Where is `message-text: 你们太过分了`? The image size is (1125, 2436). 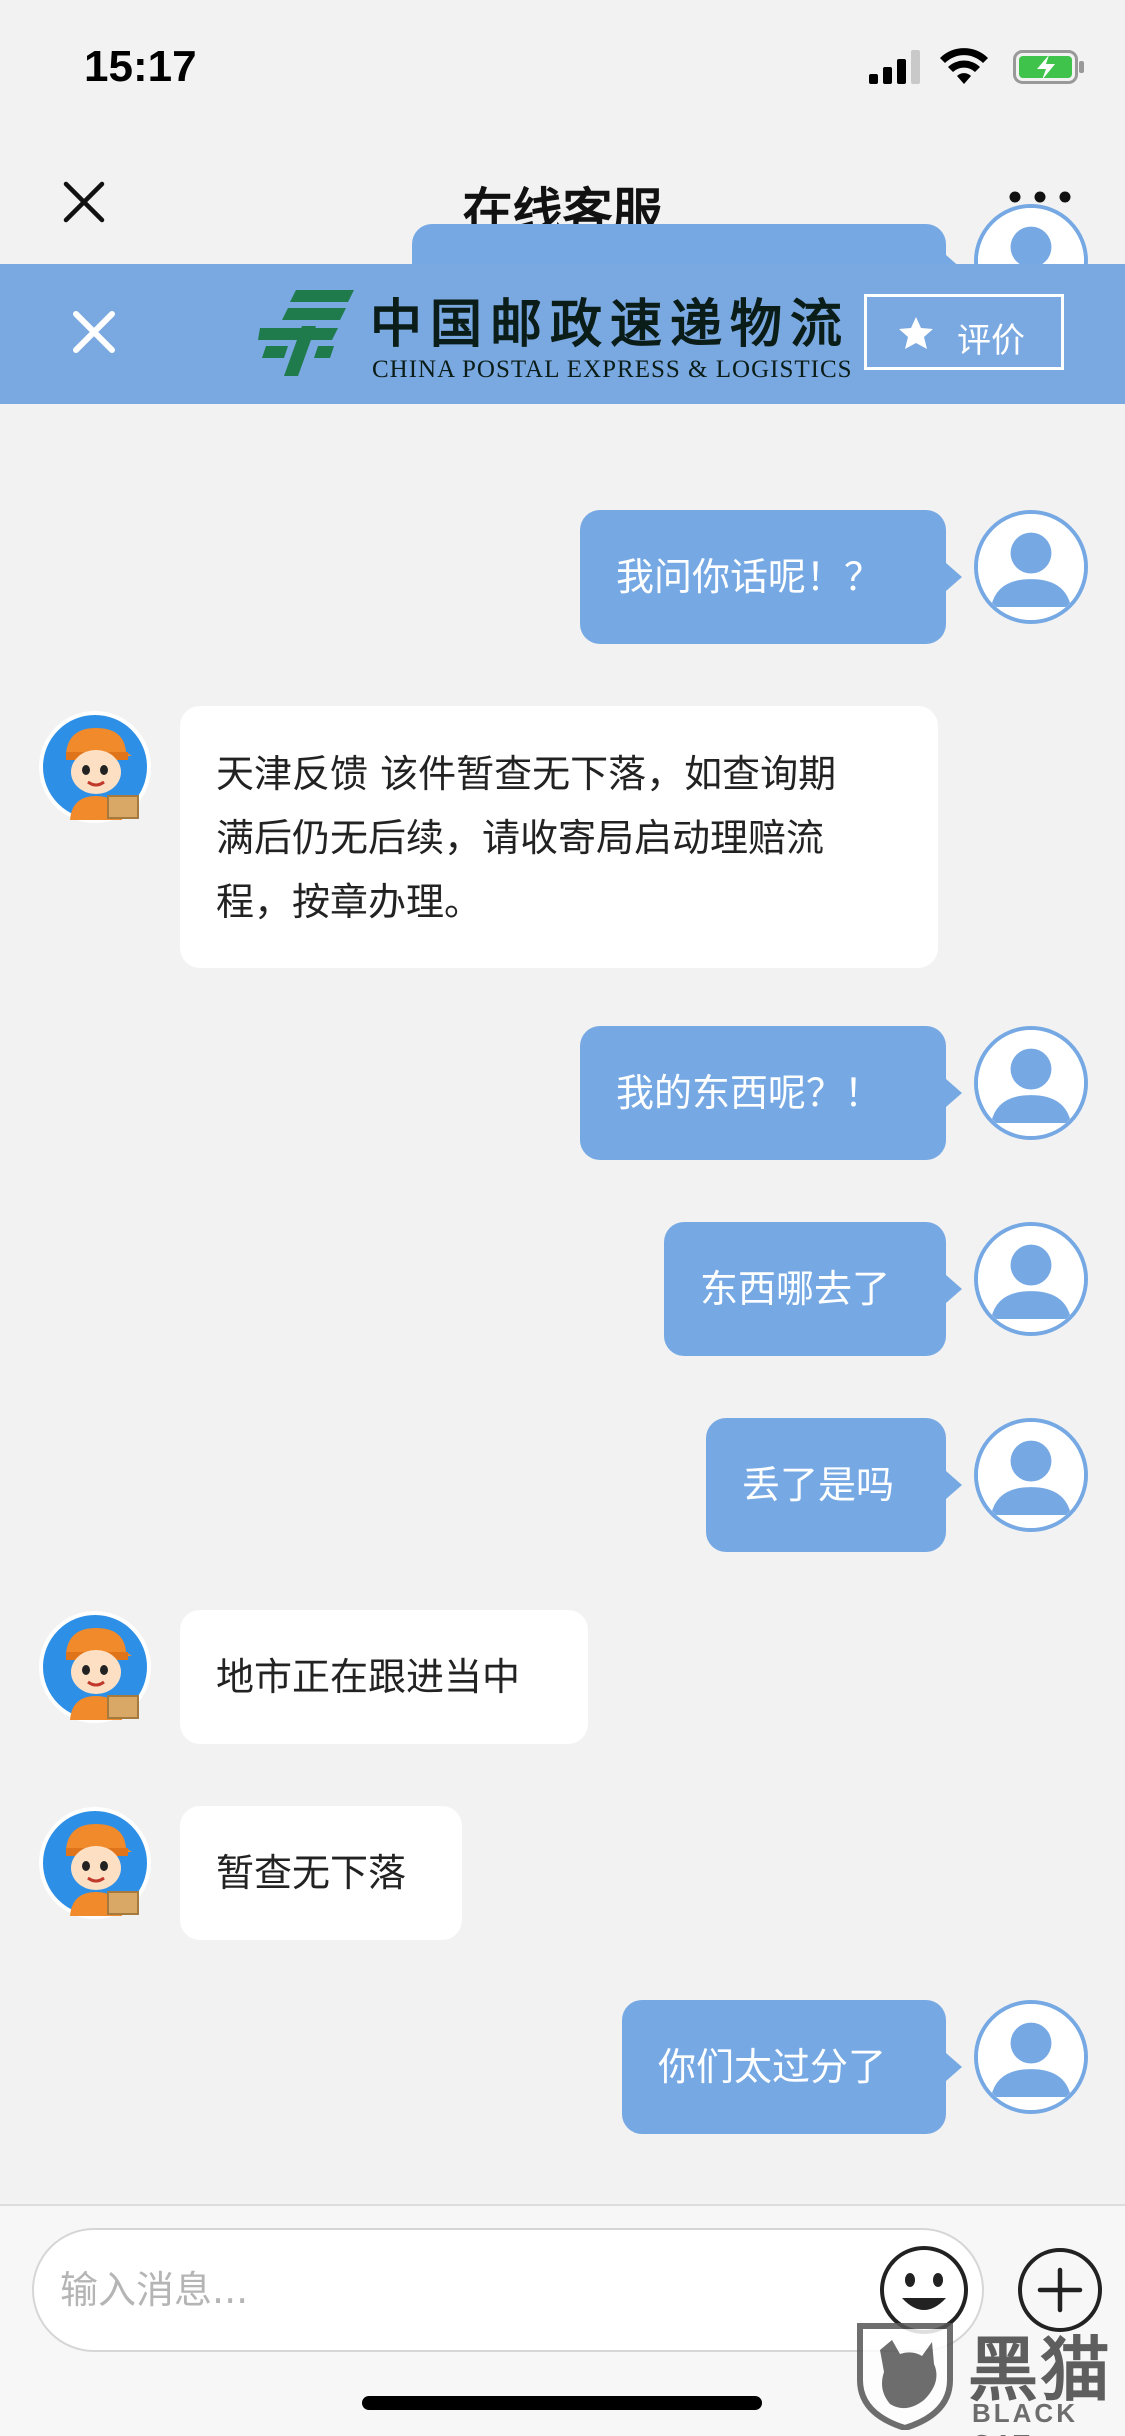
message-text: 你们太过分了 is located at coordinates (772, 2067).